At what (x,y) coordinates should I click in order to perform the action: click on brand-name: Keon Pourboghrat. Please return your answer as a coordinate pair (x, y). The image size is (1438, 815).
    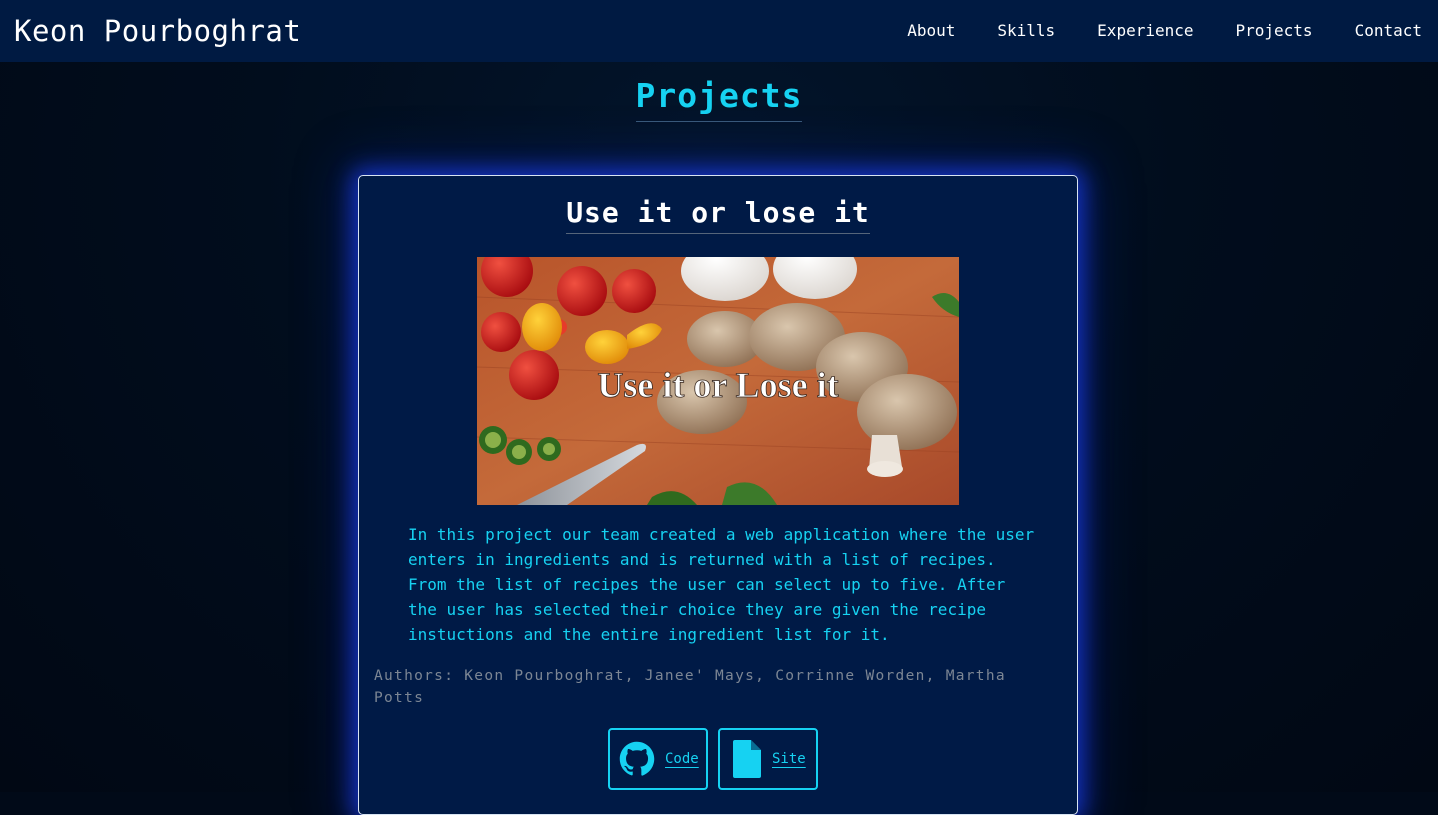
    Looking at the image, I should click on (157, 31).